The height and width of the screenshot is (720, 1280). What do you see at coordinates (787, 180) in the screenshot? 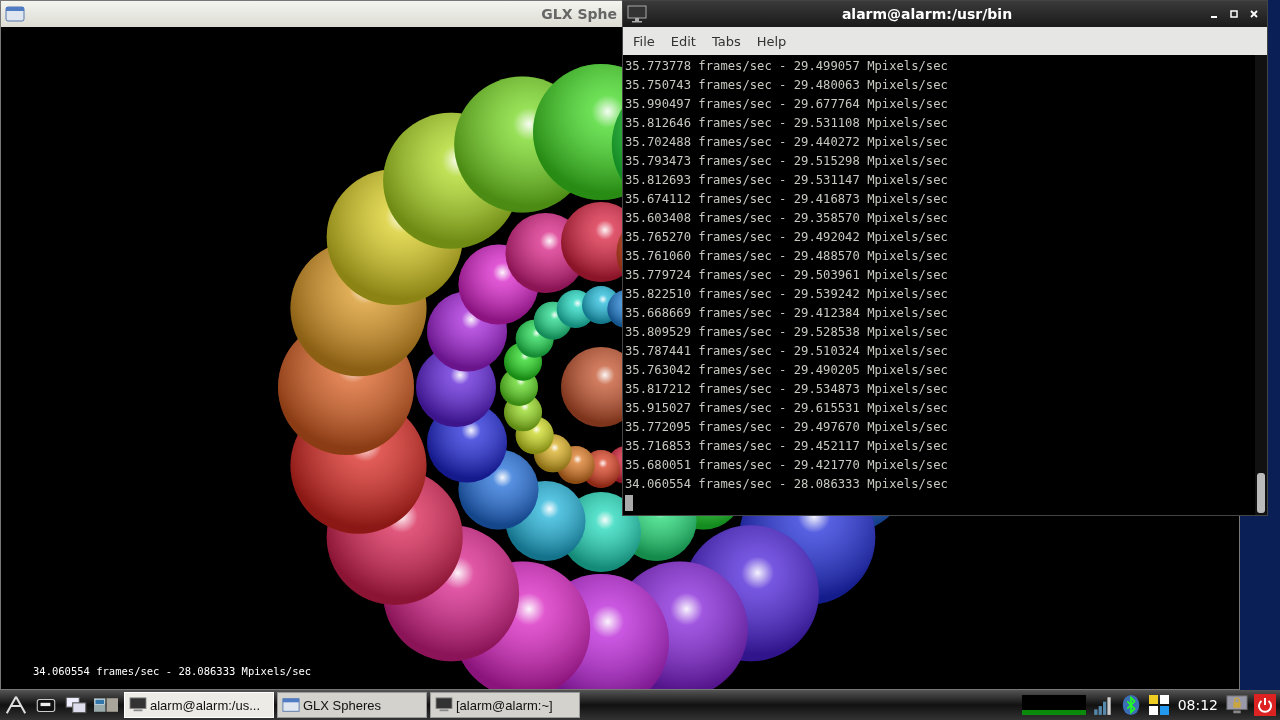
I see `output-line: 35.812693 frames/sec - 29.531147 Mpixels/sec` at bounding box center [787, 180].